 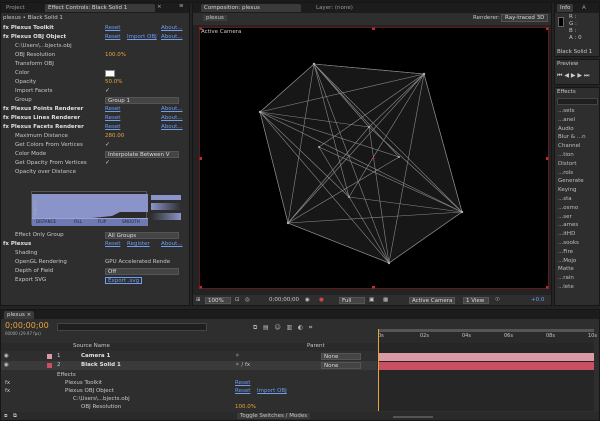 What do you see at coordinates (137, 262) in the screenshot?
I see `effect-row-value: GPU Accelerated Rende` at bounding box center [137, 262].